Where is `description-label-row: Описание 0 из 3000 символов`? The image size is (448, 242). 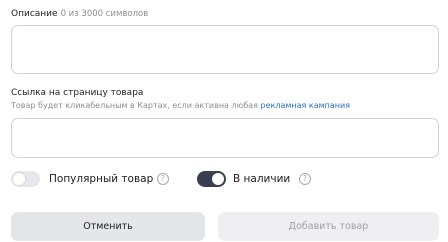 description-label-row: Описание 0 из 3000 символов is located at coordinates (79, 14).